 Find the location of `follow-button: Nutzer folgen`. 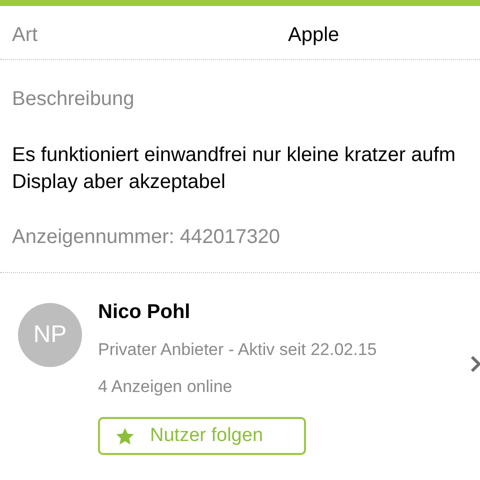

follow-button: Nutzer folgen is located at coordinates (202, 436).